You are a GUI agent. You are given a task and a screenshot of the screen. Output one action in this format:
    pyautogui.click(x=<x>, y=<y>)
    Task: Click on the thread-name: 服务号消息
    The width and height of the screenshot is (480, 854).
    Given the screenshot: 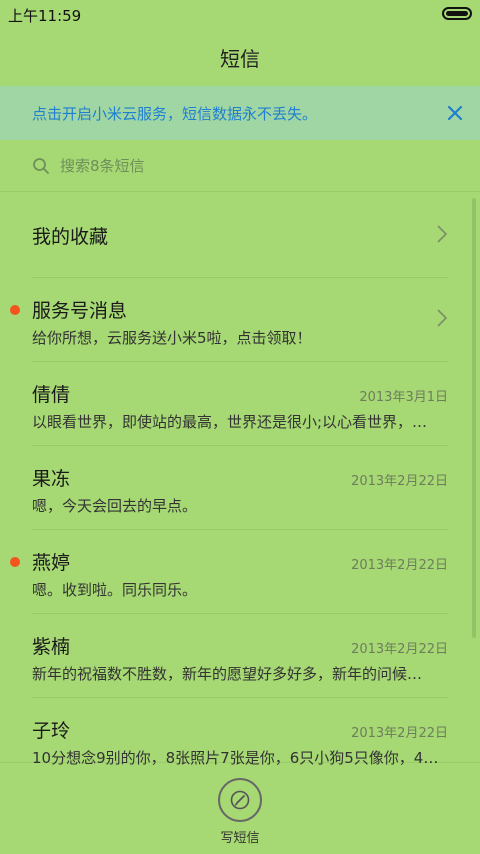 What is the action you would take?
    pyautogui.click(x=80, y=311)
    